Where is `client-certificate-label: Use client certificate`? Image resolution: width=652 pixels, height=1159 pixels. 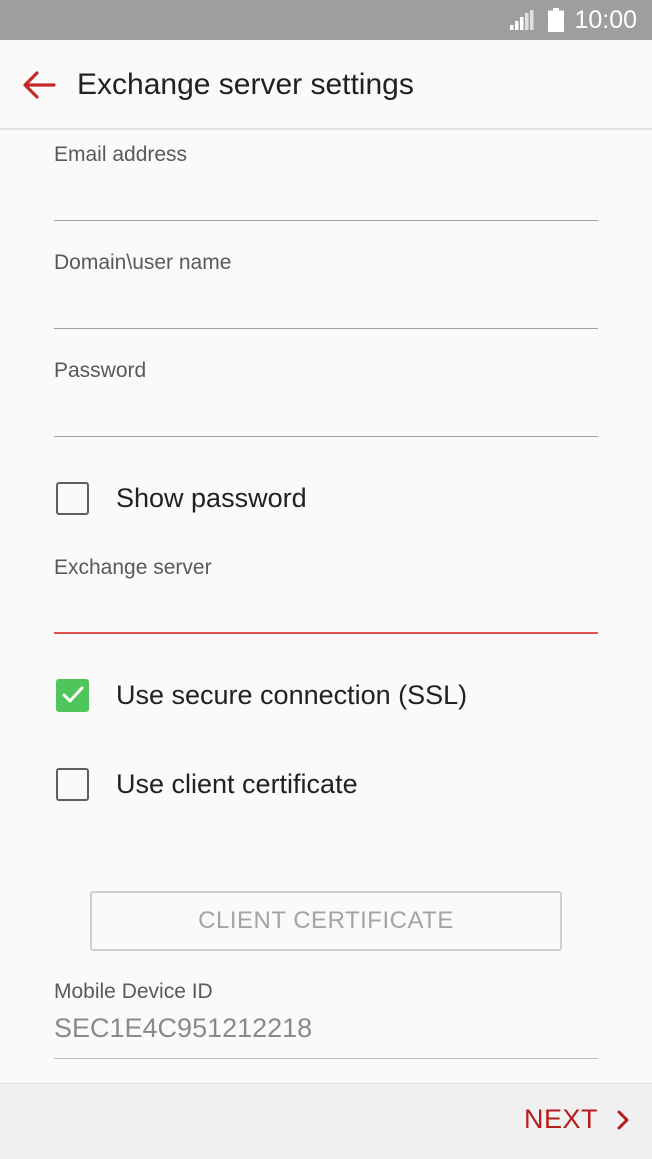
client-certificate-label: Use client certificate is located at coordinates (237, 783).